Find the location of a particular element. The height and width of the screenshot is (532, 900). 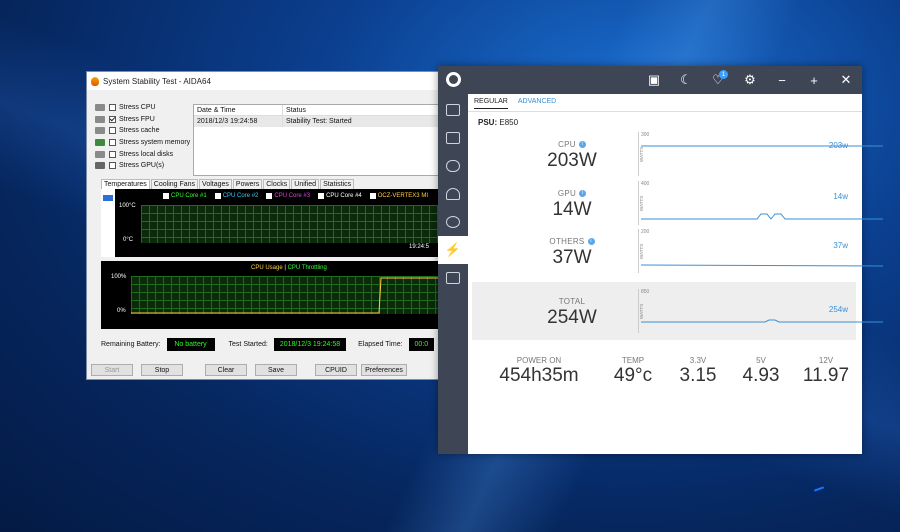

temp-axis-top: 100°C is located at coordinates (127, 206).